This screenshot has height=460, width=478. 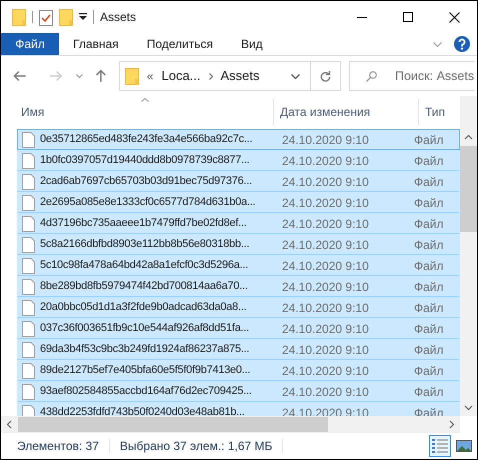 I want to click on window-title: Assets, so click(x=118, y=17).